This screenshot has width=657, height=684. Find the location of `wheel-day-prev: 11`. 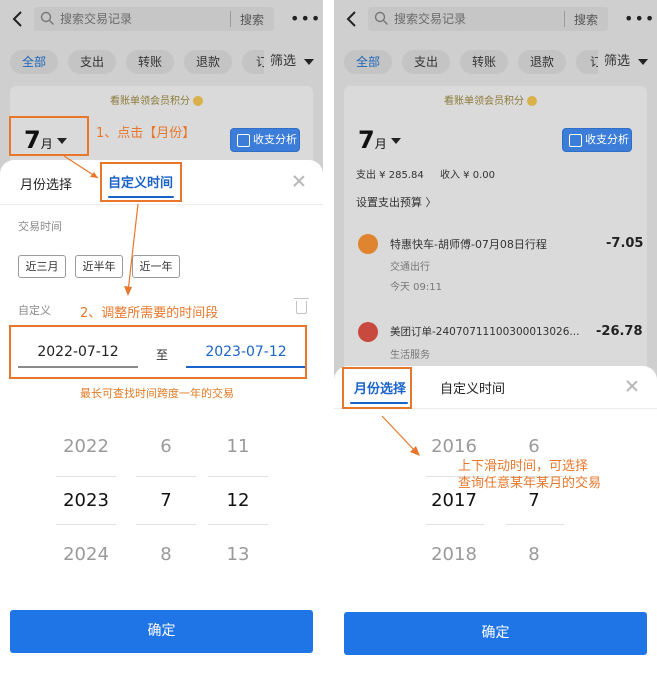

wheel-day-prev: 11 is located at coordinates (238, 446).